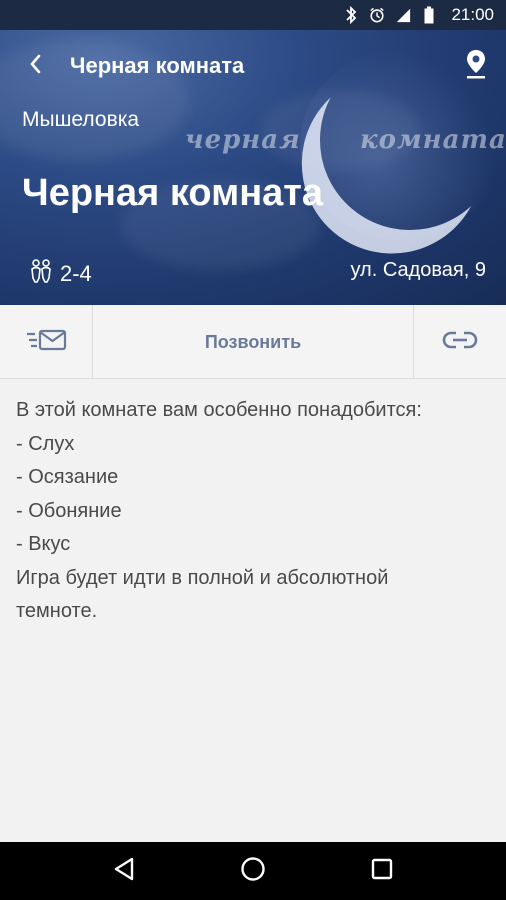 The image size is (506, 900). I want to click on players-value: 2-4, so click(76, 273).